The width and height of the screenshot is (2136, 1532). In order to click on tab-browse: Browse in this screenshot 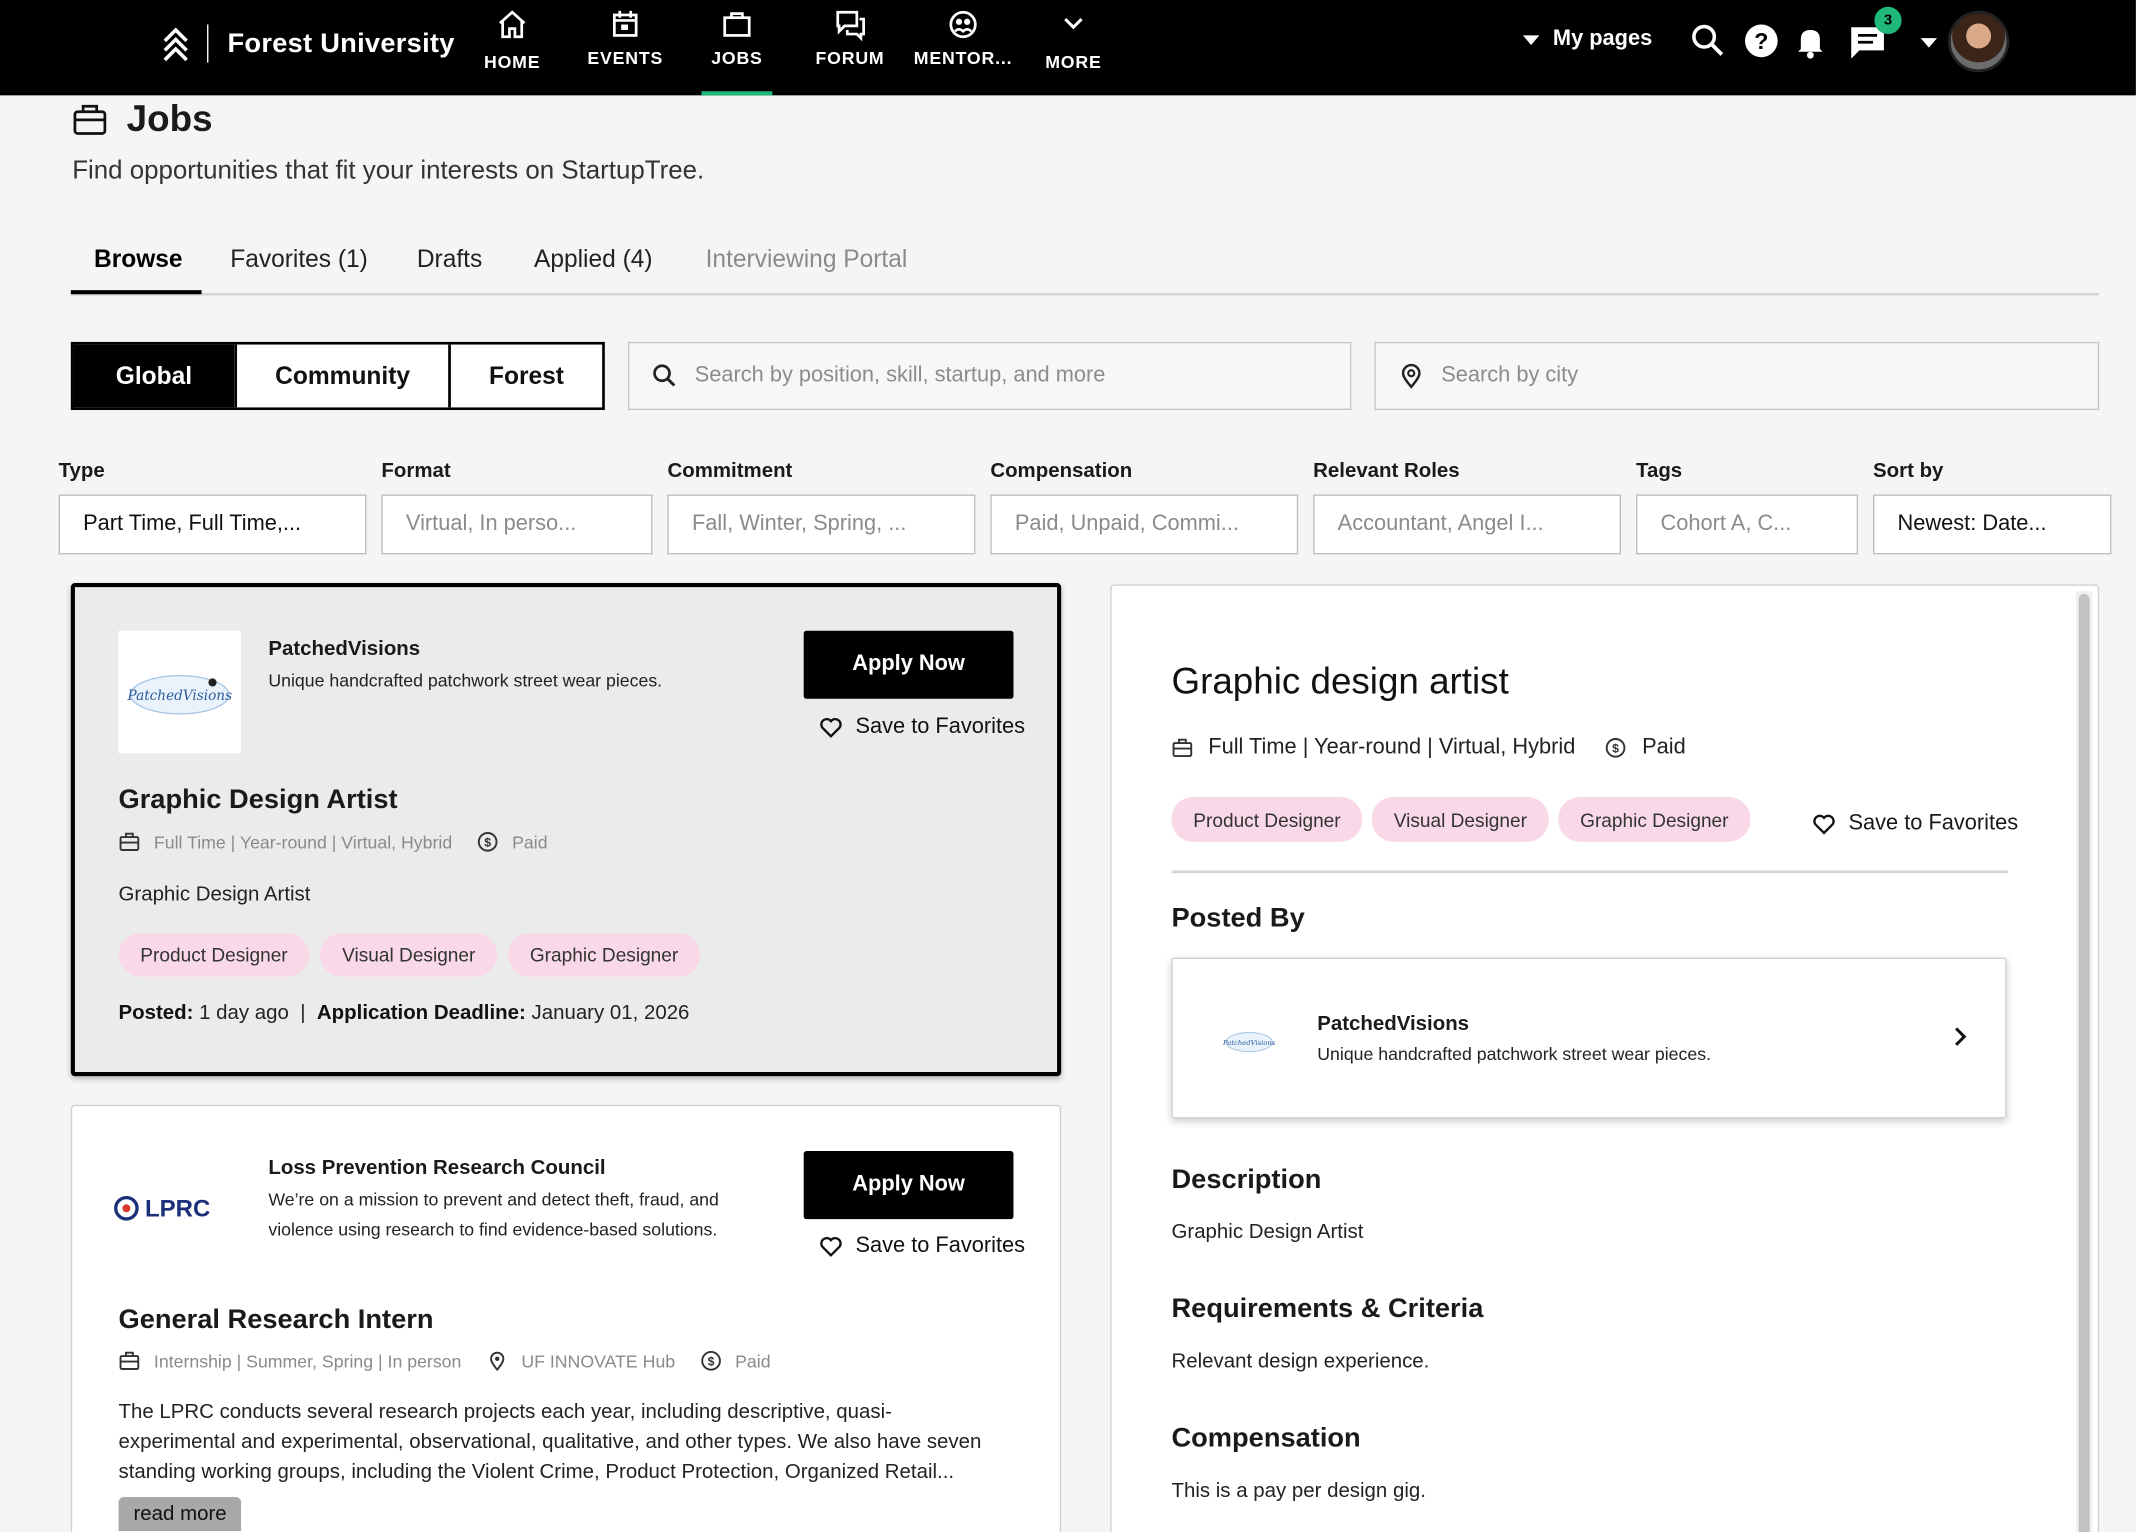, I will do `click(138, 259)`.